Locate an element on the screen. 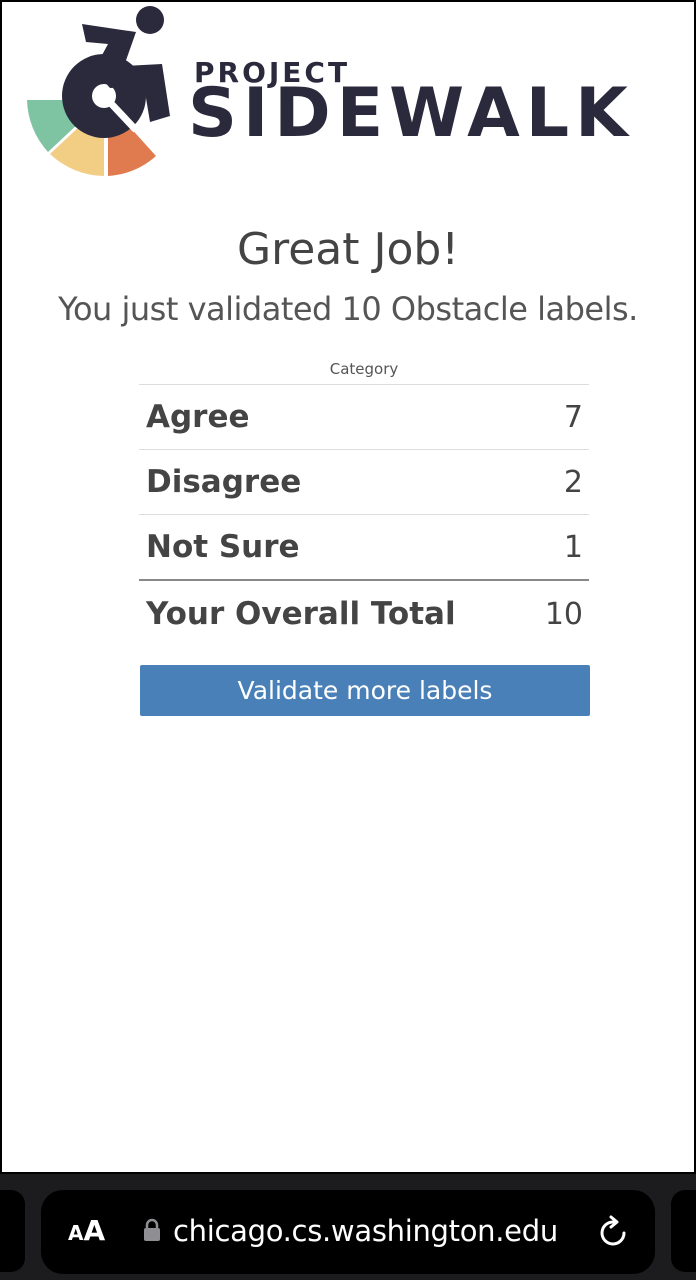 Image resolution: width=696 pixels, height=1280 pixels. url-text: chicago.cs.washington.edu is located at coordinates (365, 1231).